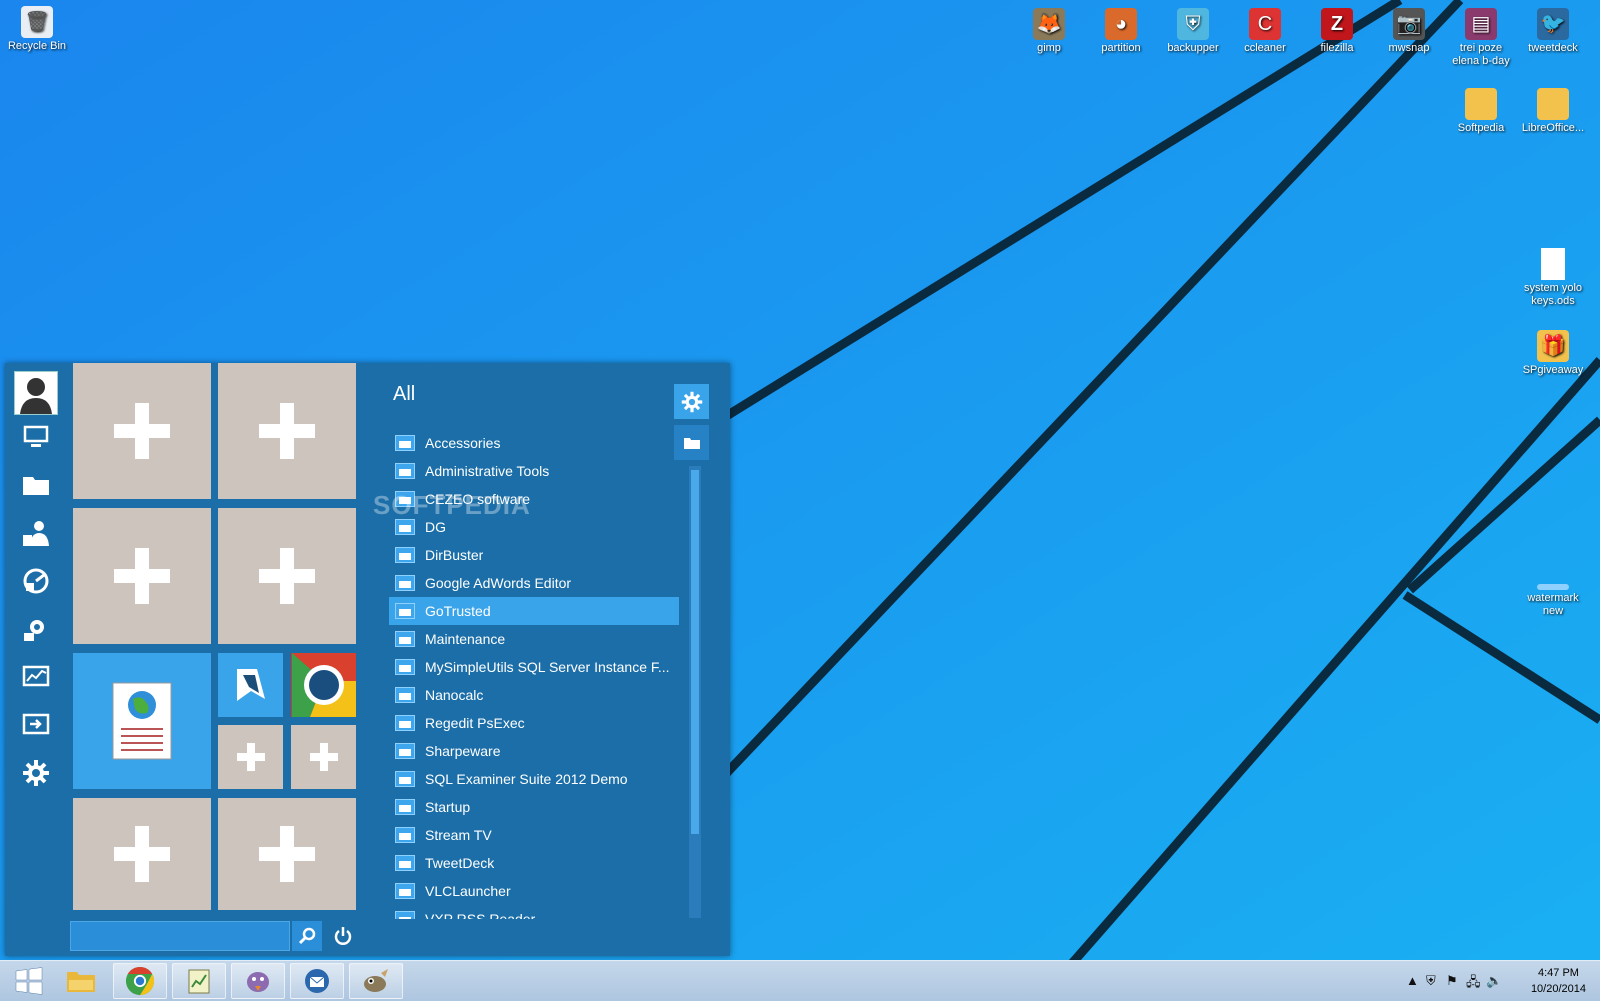  I want to click on start-button, so click(29, 981).